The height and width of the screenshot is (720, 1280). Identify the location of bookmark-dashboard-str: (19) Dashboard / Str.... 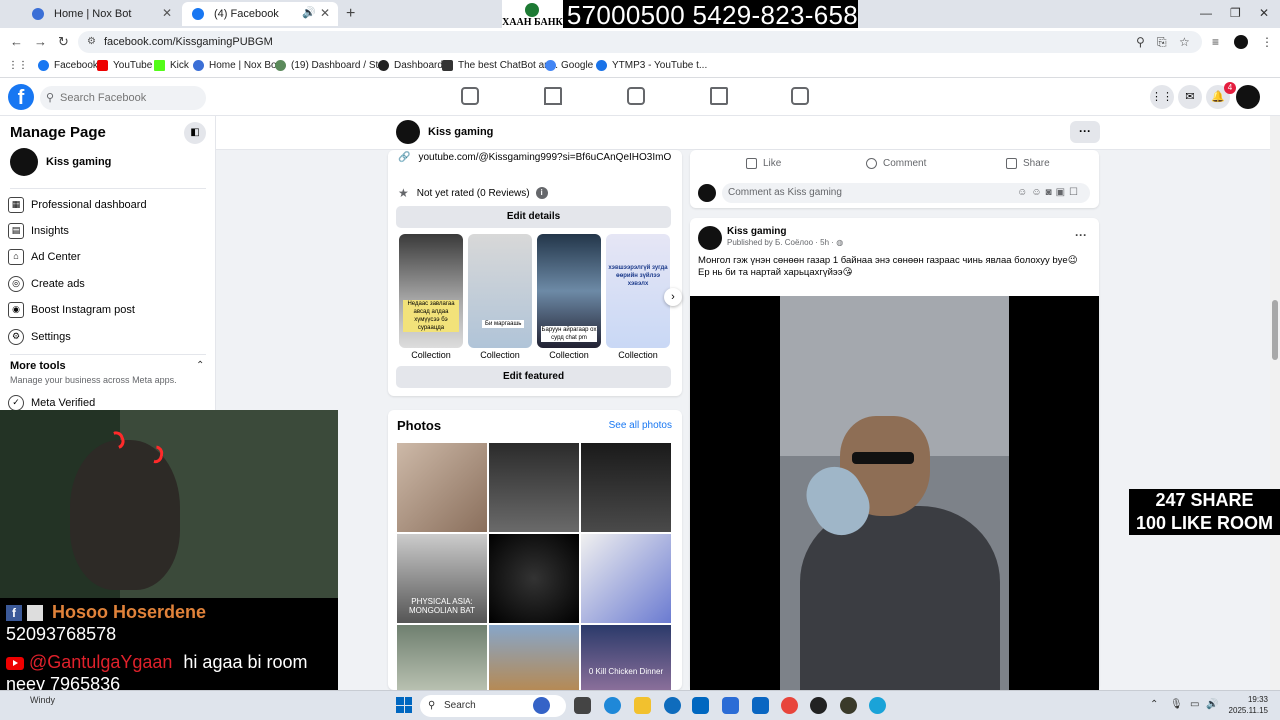
(332, 65).